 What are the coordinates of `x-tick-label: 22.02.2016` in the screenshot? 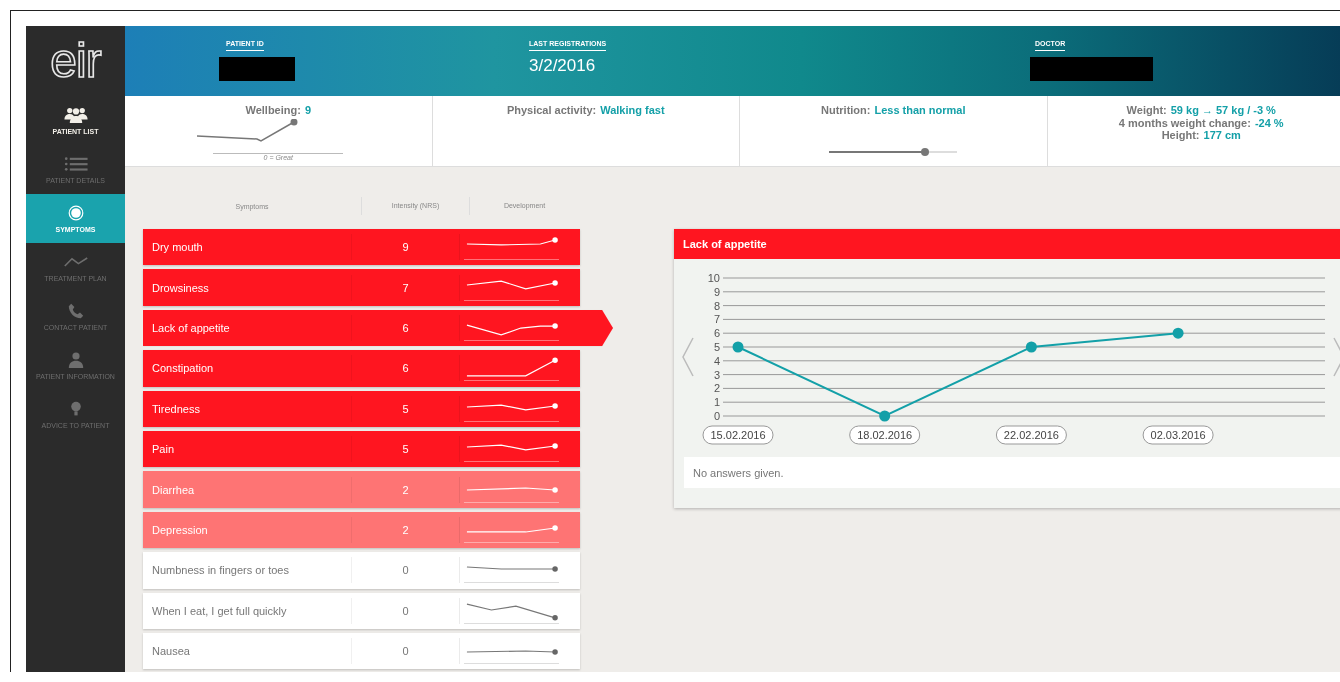 It's located at (1031, 435).